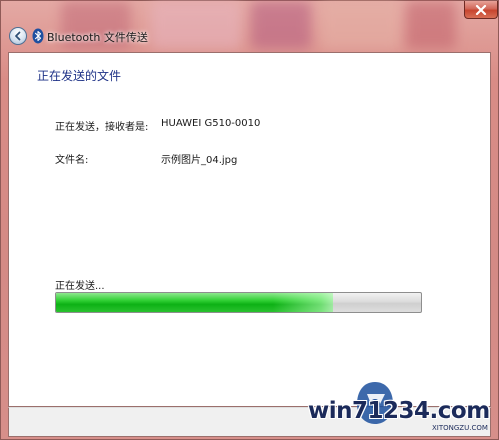 The width and height of the screenshot is (499, 440). What do you see at coordinates (102, 127) in the screenshot?
I see `recipient-label: 正在发送，接收者是:` at bounding box center [102, 127].